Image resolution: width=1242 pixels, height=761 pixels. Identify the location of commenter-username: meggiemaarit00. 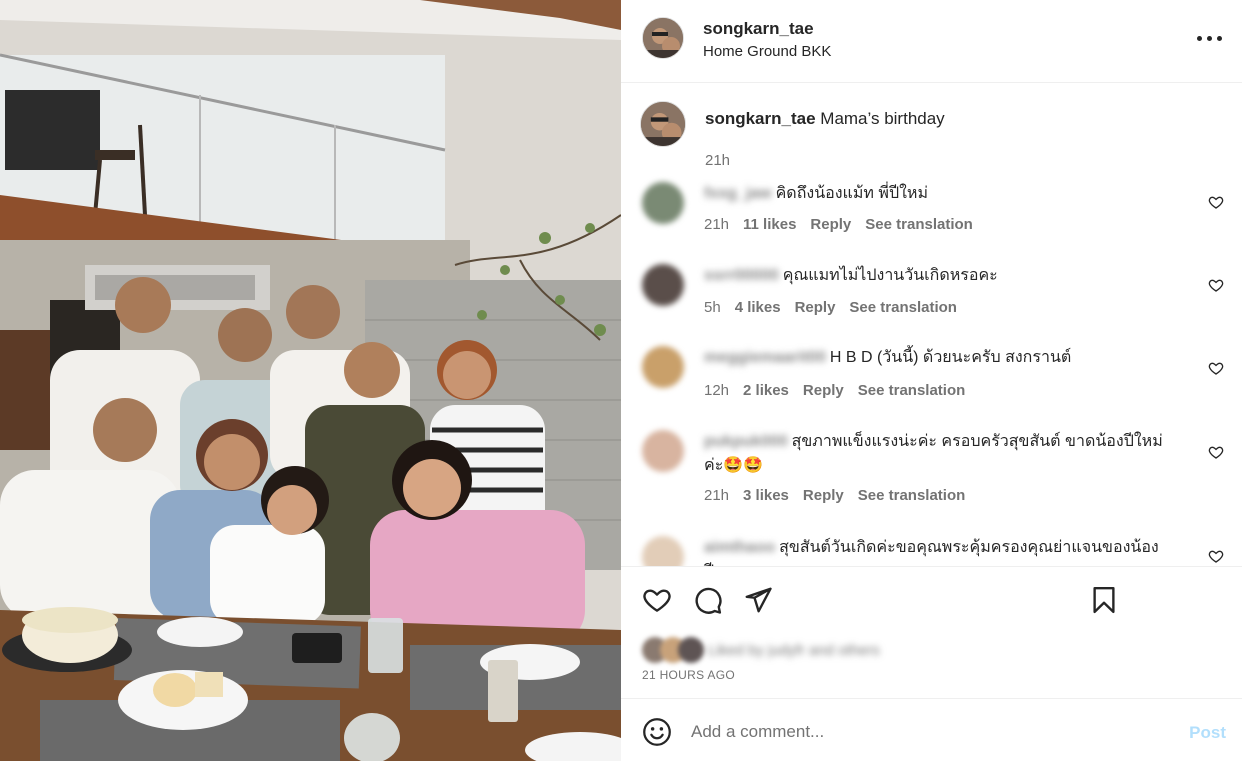
(765, 358).